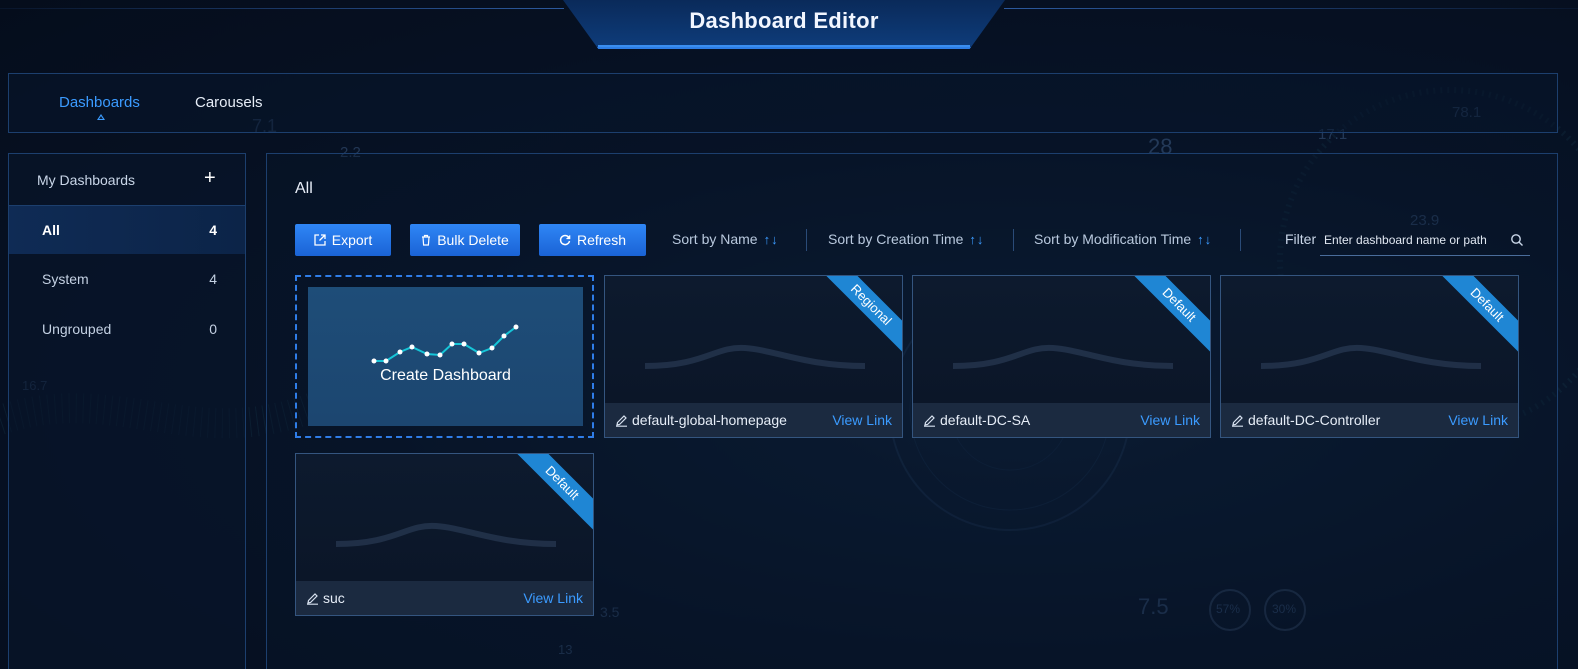  I want to click on card-title: default-DC-Controller, so click(1305, 420).